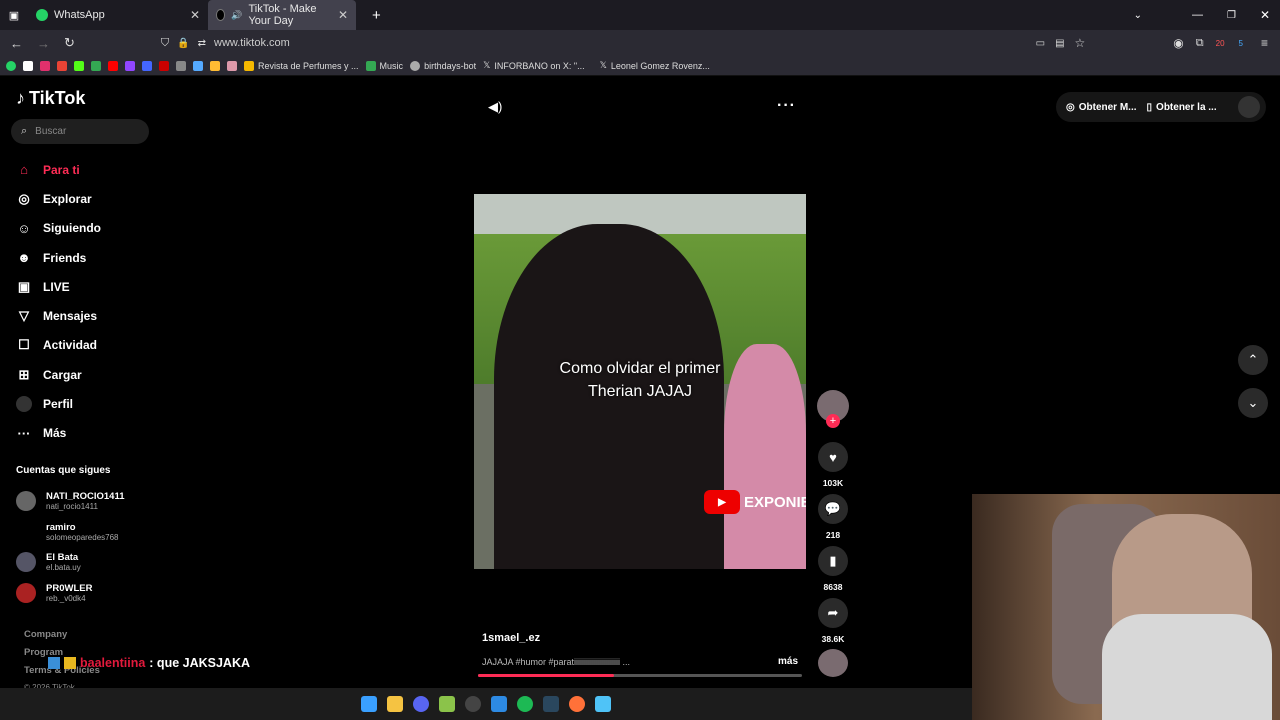 Image resolution: width=1280 pixels, height=720 pixels. Describe the element at coordinates (58, 433) in the screenshot. I see `nav-item-mas: ··· Más` at that location.